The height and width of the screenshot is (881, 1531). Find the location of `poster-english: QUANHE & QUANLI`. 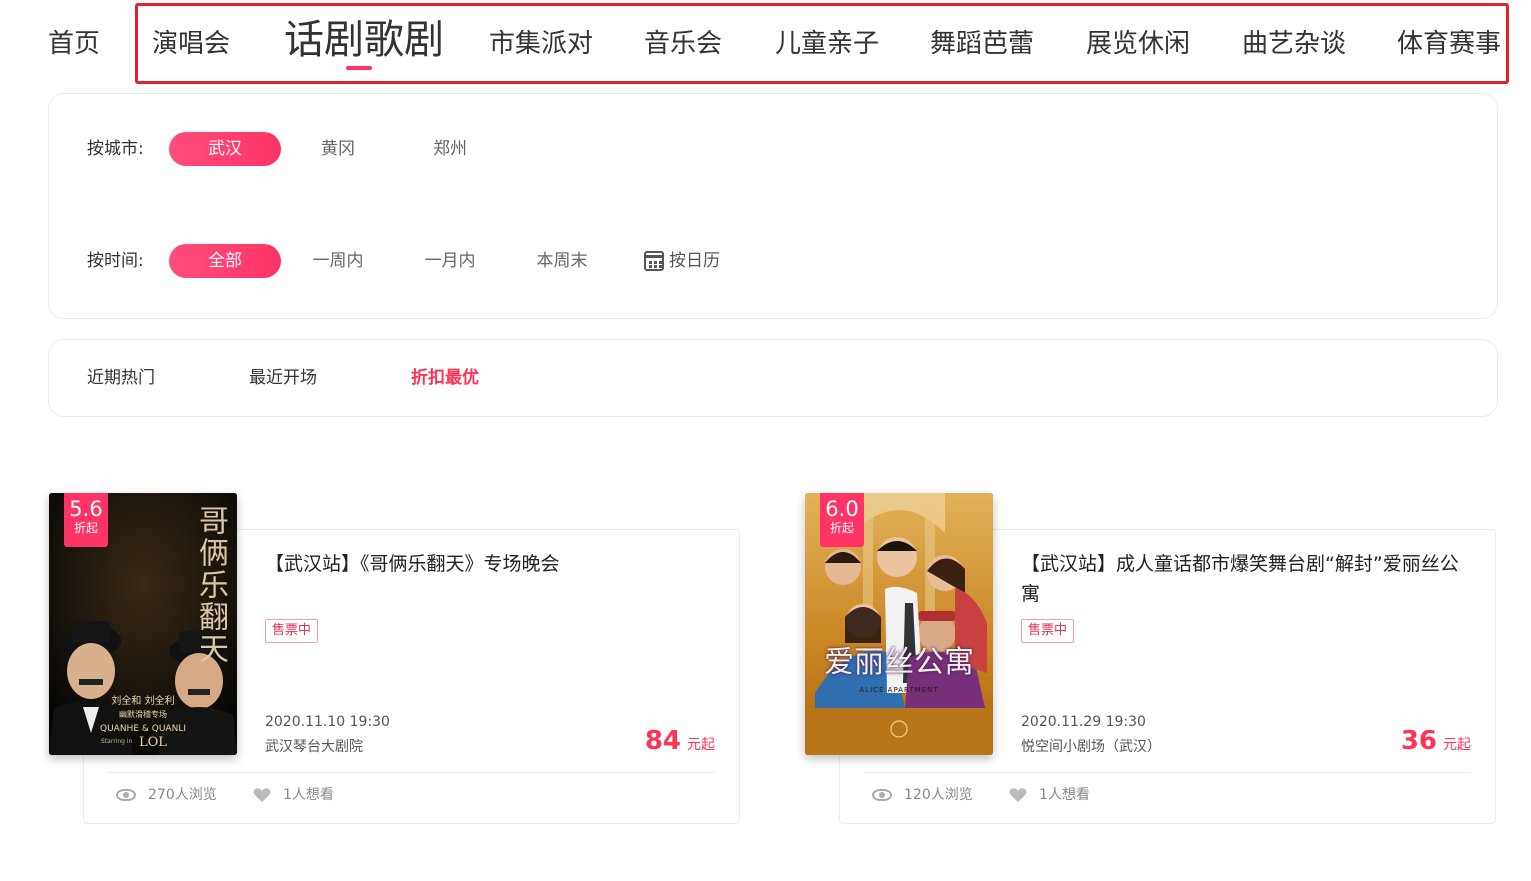

poster-english: QUANHE & QUANLI is located at coordinates (143, 729).